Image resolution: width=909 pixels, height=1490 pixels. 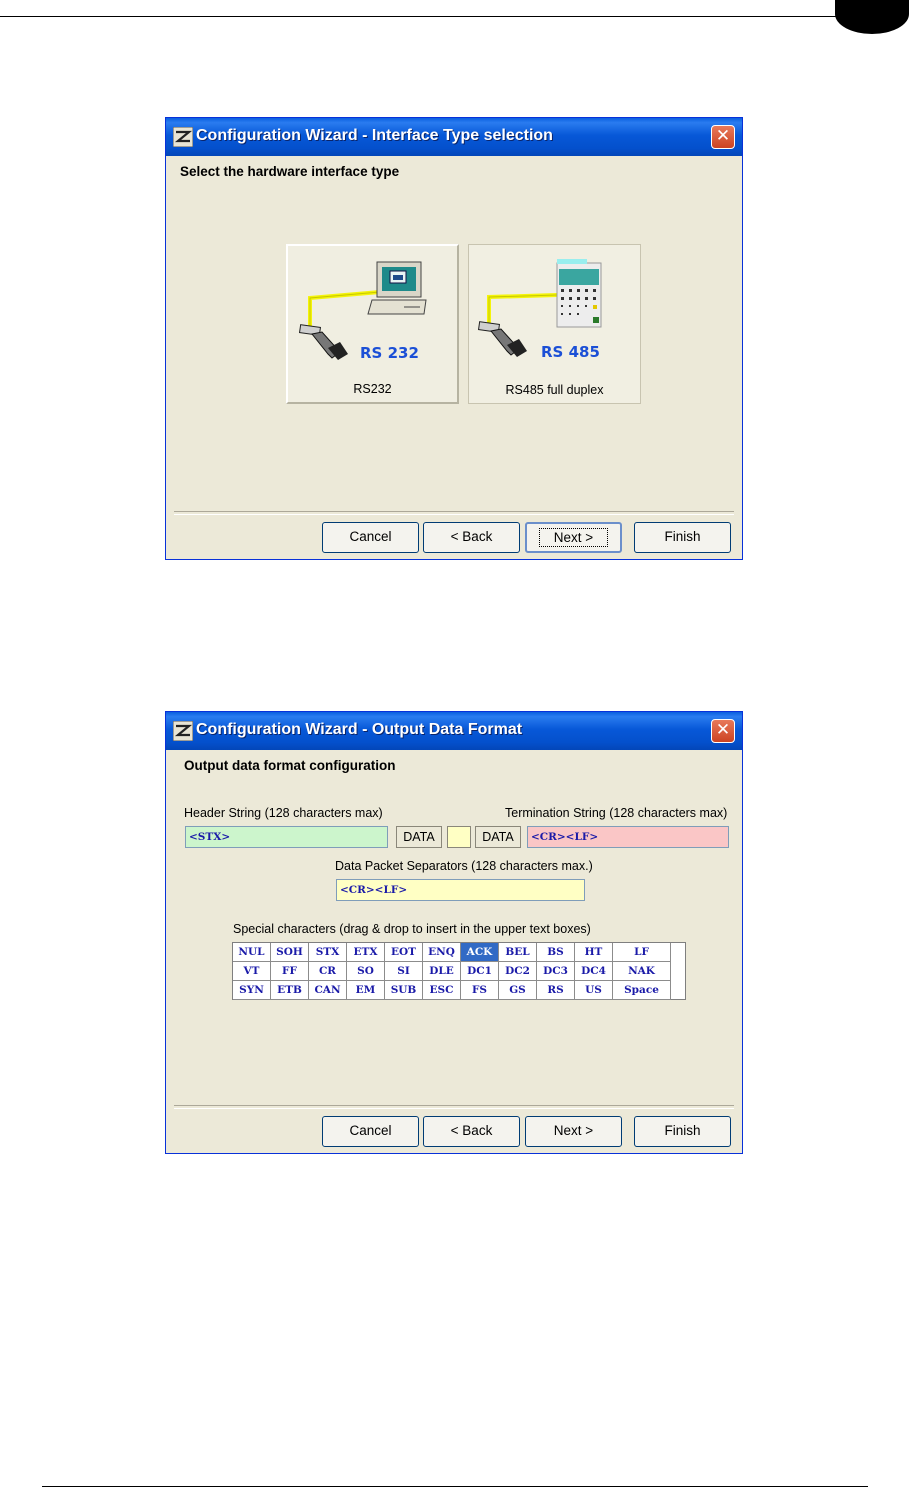 I want to click on special-char-so: SO, so click(x=366, y=971).